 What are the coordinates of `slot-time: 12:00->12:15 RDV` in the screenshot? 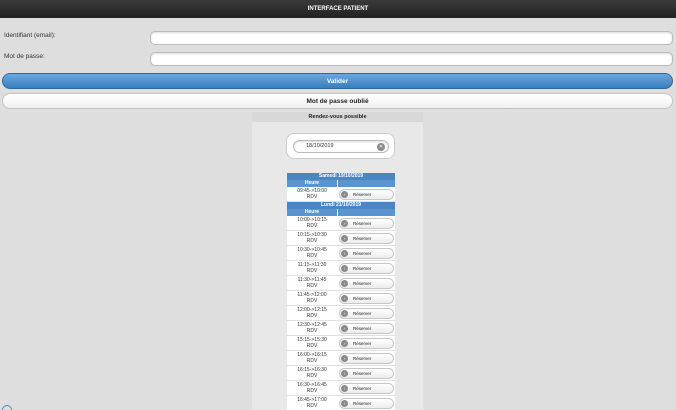 It's located at (312, 313).